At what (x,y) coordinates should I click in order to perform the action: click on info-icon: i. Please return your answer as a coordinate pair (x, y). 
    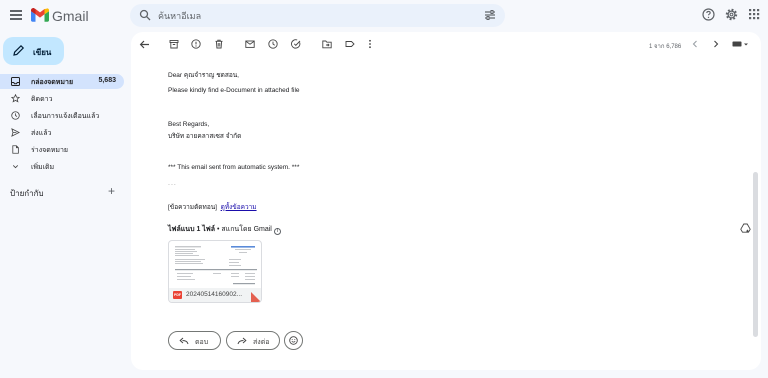
    Looking at the image, I should click on (277, 231).